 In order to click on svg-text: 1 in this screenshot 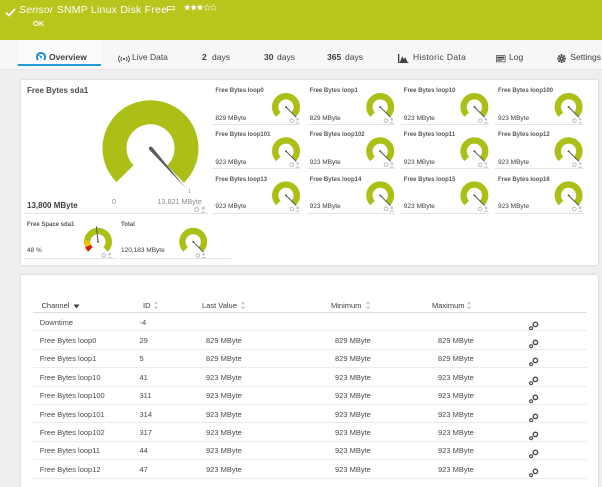, I will do `click(189, 192)`.